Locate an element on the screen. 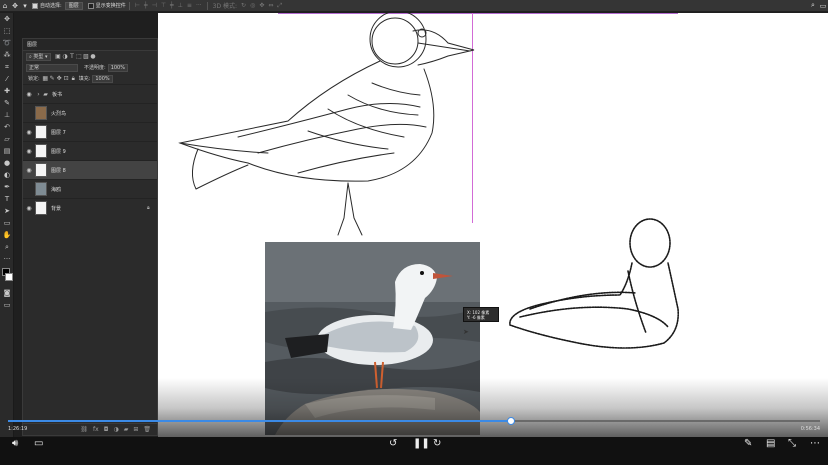 This screenshot has height=465, width=828. history-brush-tool-icon: ↶ is located at coordinates (7, 127).